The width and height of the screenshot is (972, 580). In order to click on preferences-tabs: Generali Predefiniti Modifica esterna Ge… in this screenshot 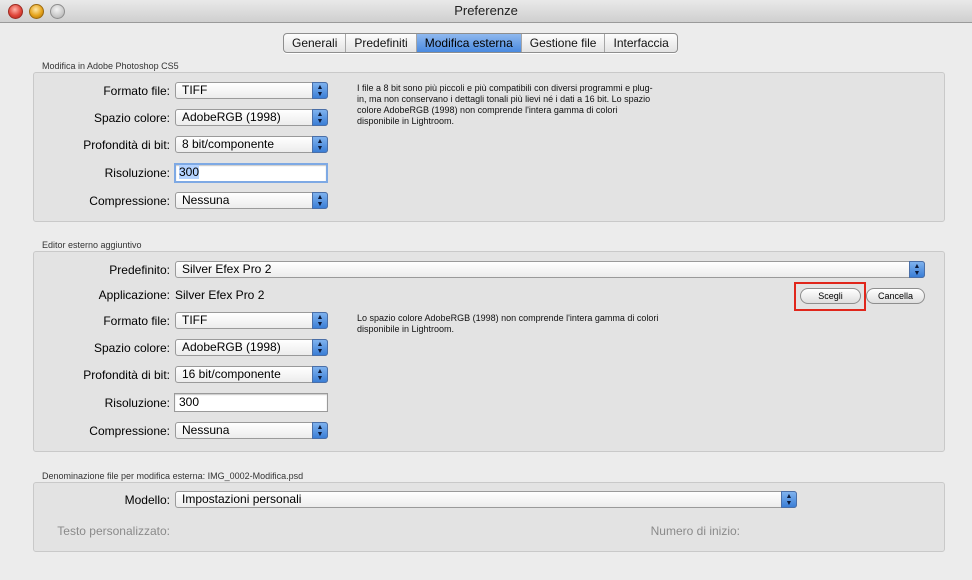, I will do `click(480, 43)`.